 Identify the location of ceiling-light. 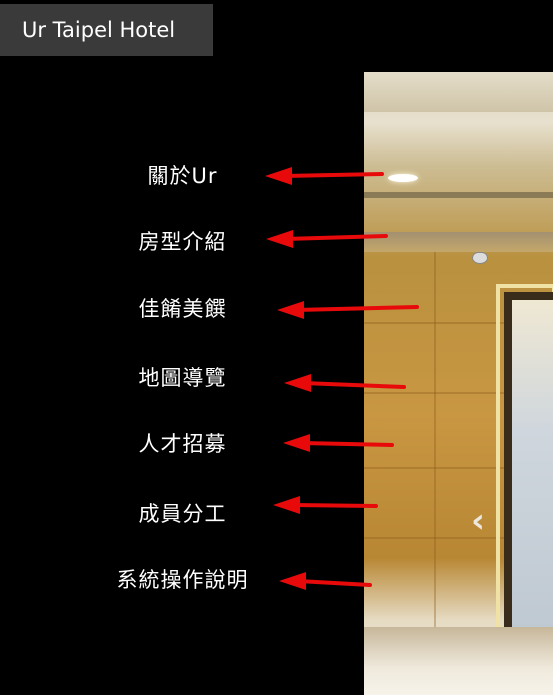
(403, 178).